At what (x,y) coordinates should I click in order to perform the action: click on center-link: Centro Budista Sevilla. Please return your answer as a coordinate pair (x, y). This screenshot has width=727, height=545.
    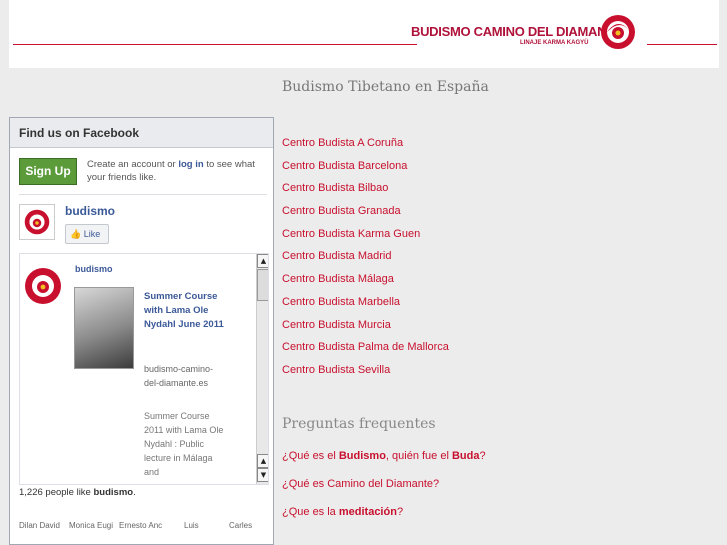
    Looking at the image, I should click on (365, 375).